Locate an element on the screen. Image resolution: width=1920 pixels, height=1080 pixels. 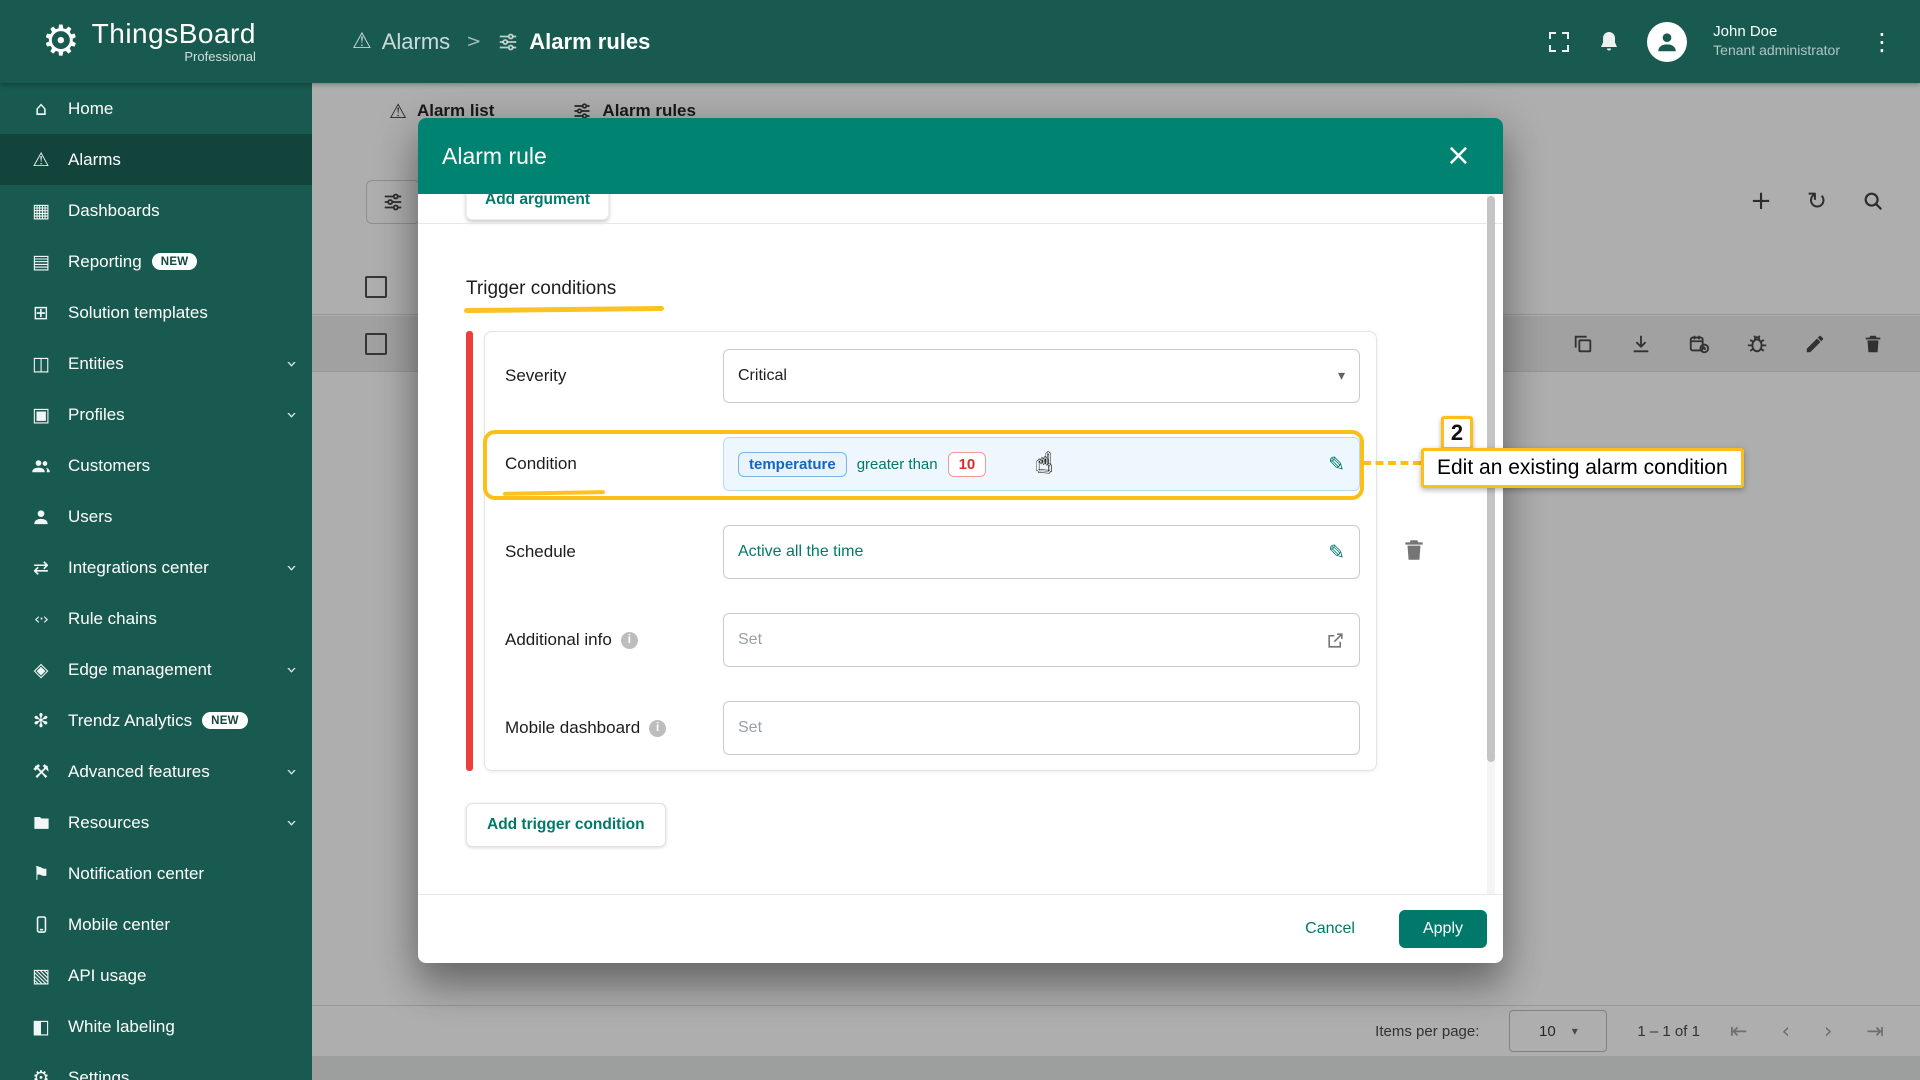
user-icon is located at coordinates (41, 517).